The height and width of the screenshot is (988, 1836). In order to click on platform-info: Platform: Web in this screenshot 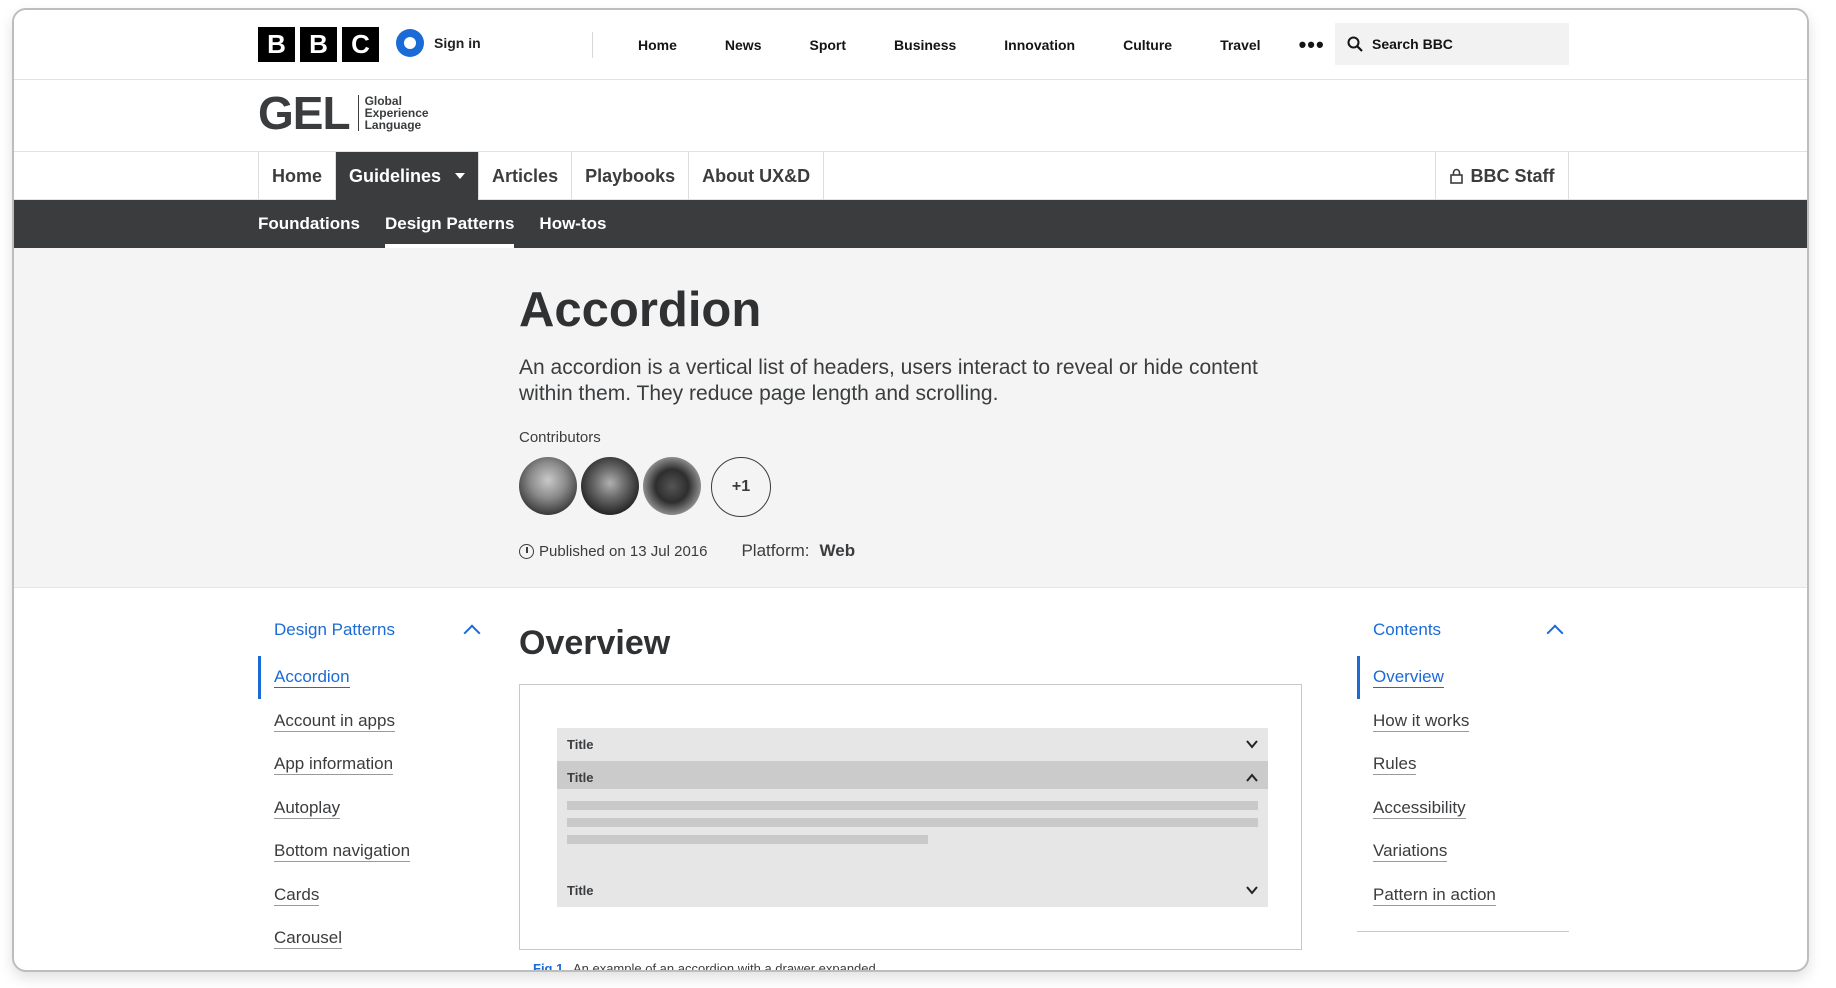, I will do `click(798, 551)`.